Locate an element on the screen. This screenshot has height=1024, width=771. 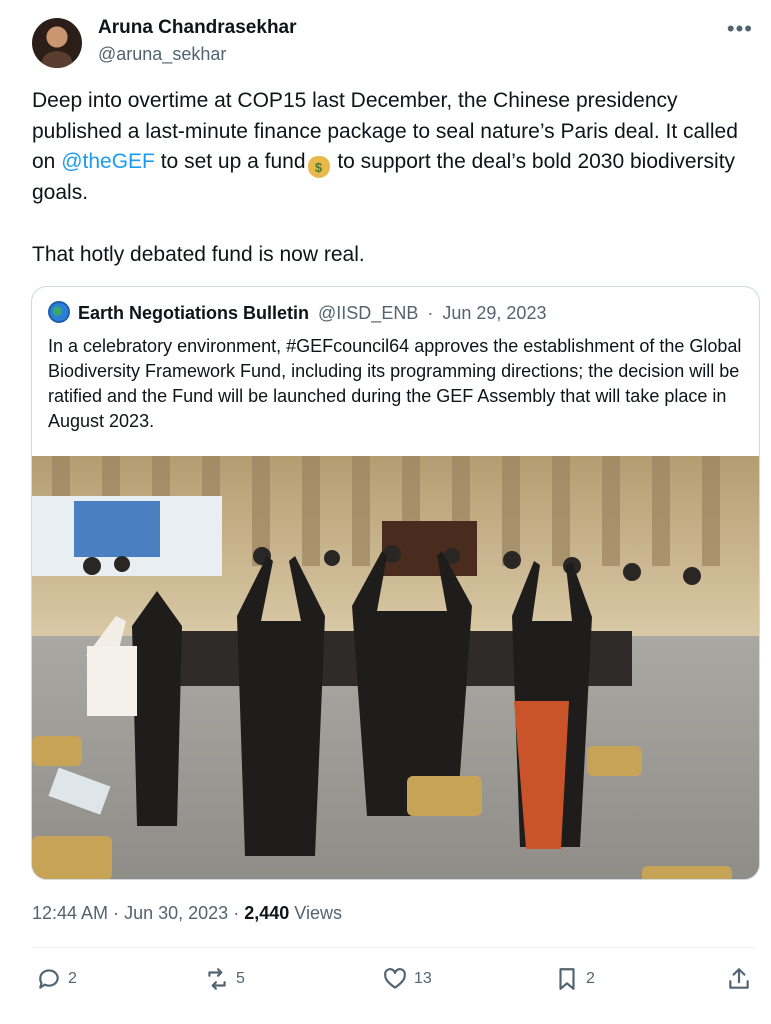
tweet-text-part-2: to set up a fund is located at coordinates (230, 161).